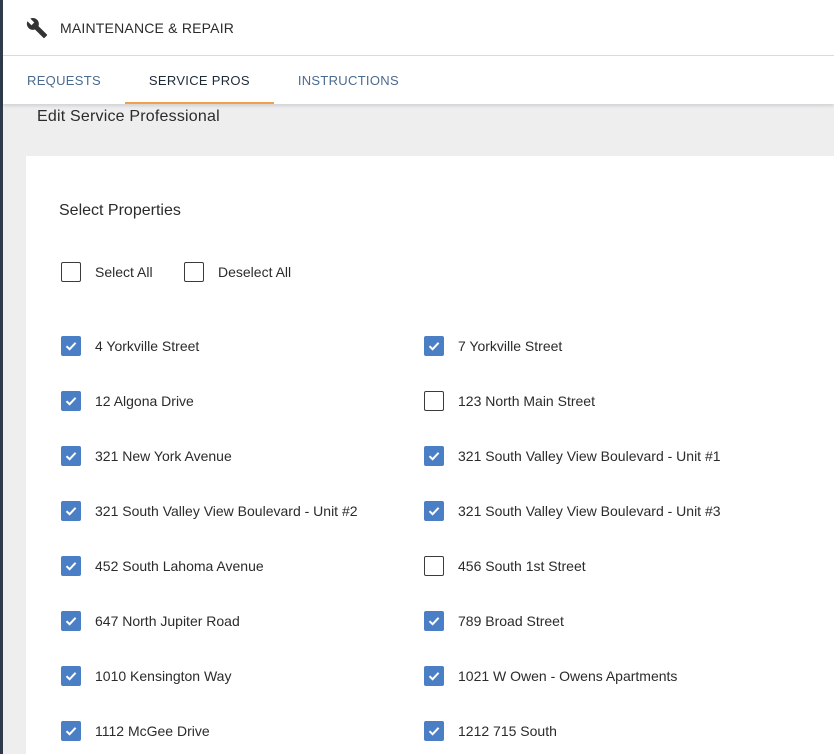  What do you see at coordinates (418, 28) in the screenshot?
I see `app-header: MAINTENANCE & REPAIR` at bounding box center [418, 28].